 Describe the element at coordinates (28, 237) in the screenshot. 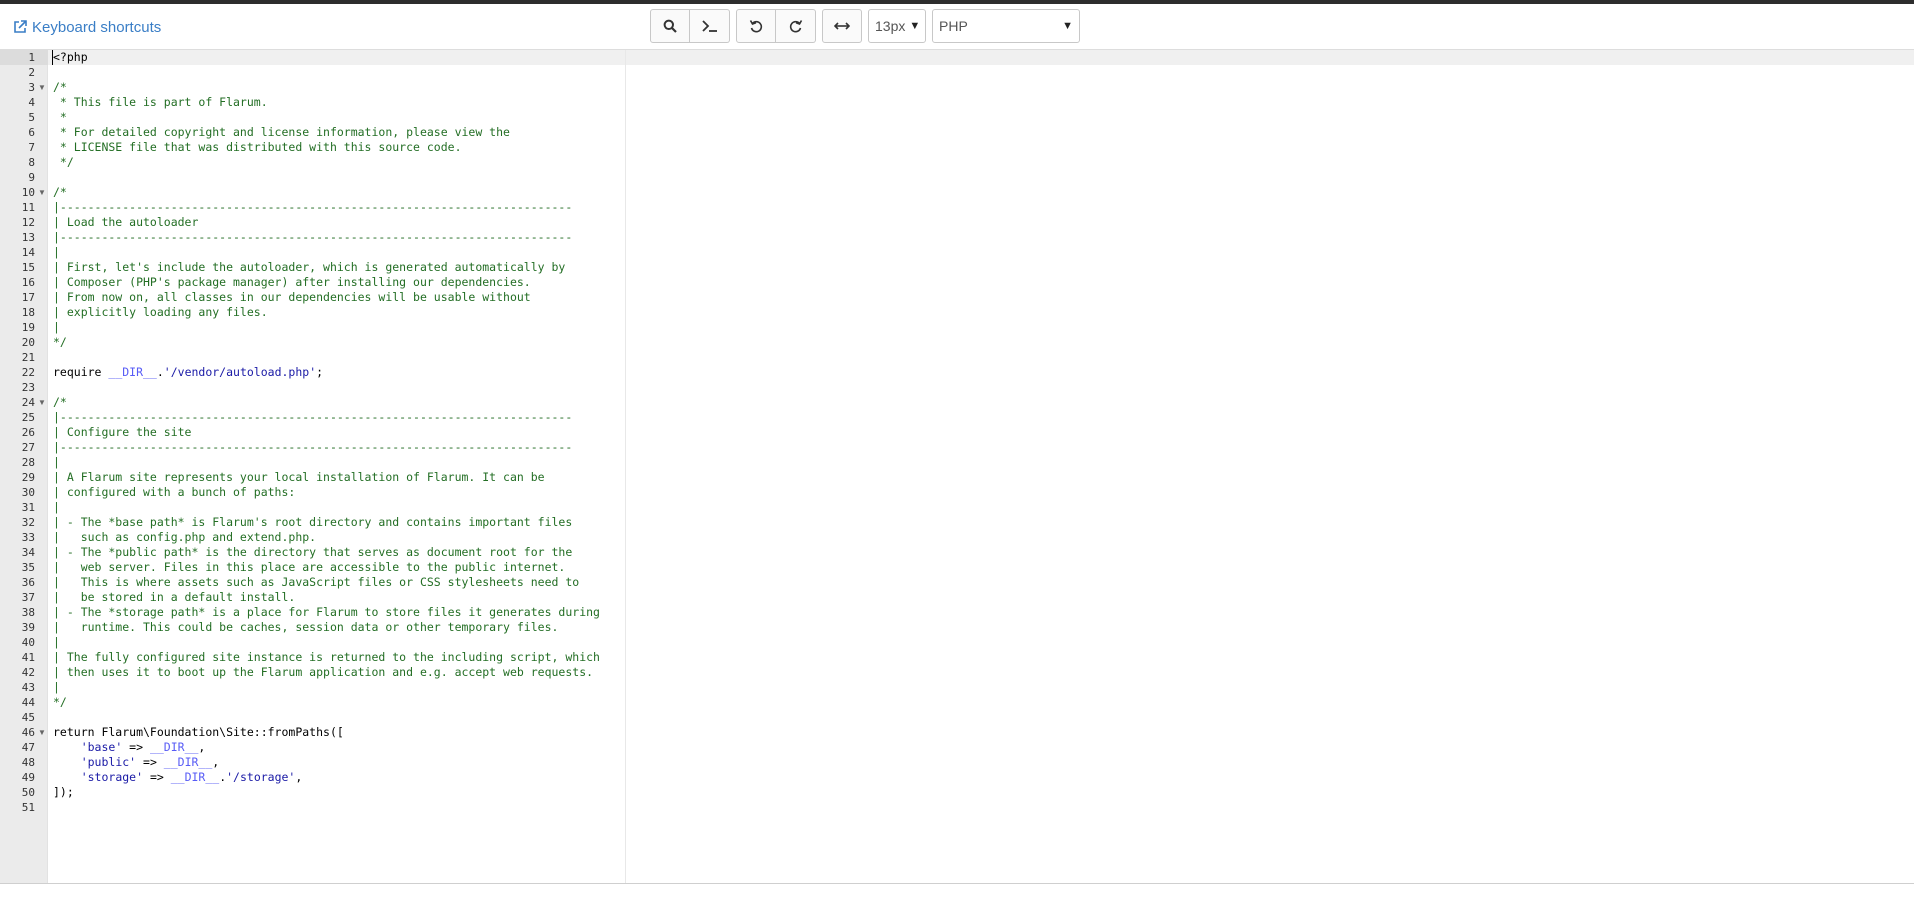

I see `line-number: 13` at that location.